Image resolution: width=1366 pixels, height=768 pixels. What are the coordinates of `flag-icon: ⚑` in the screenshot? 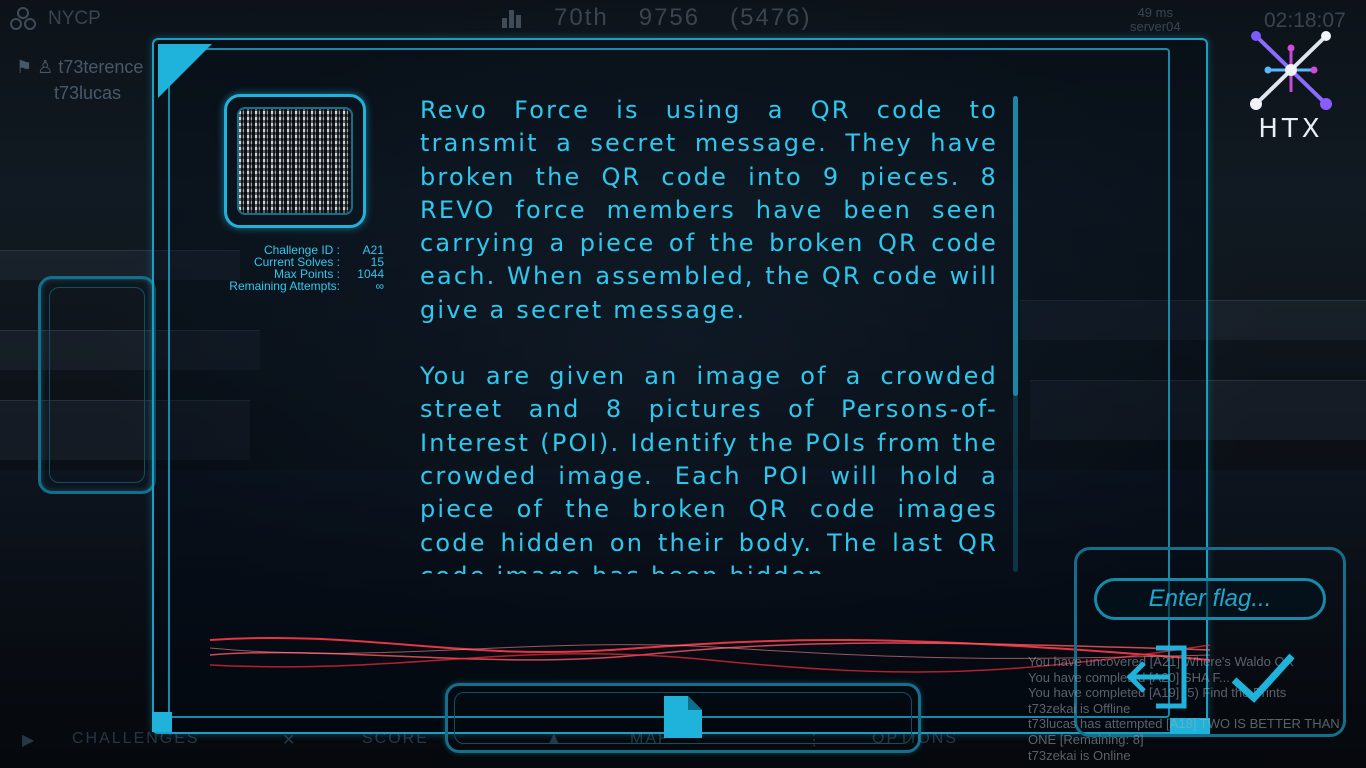 It's located at (24, 67).